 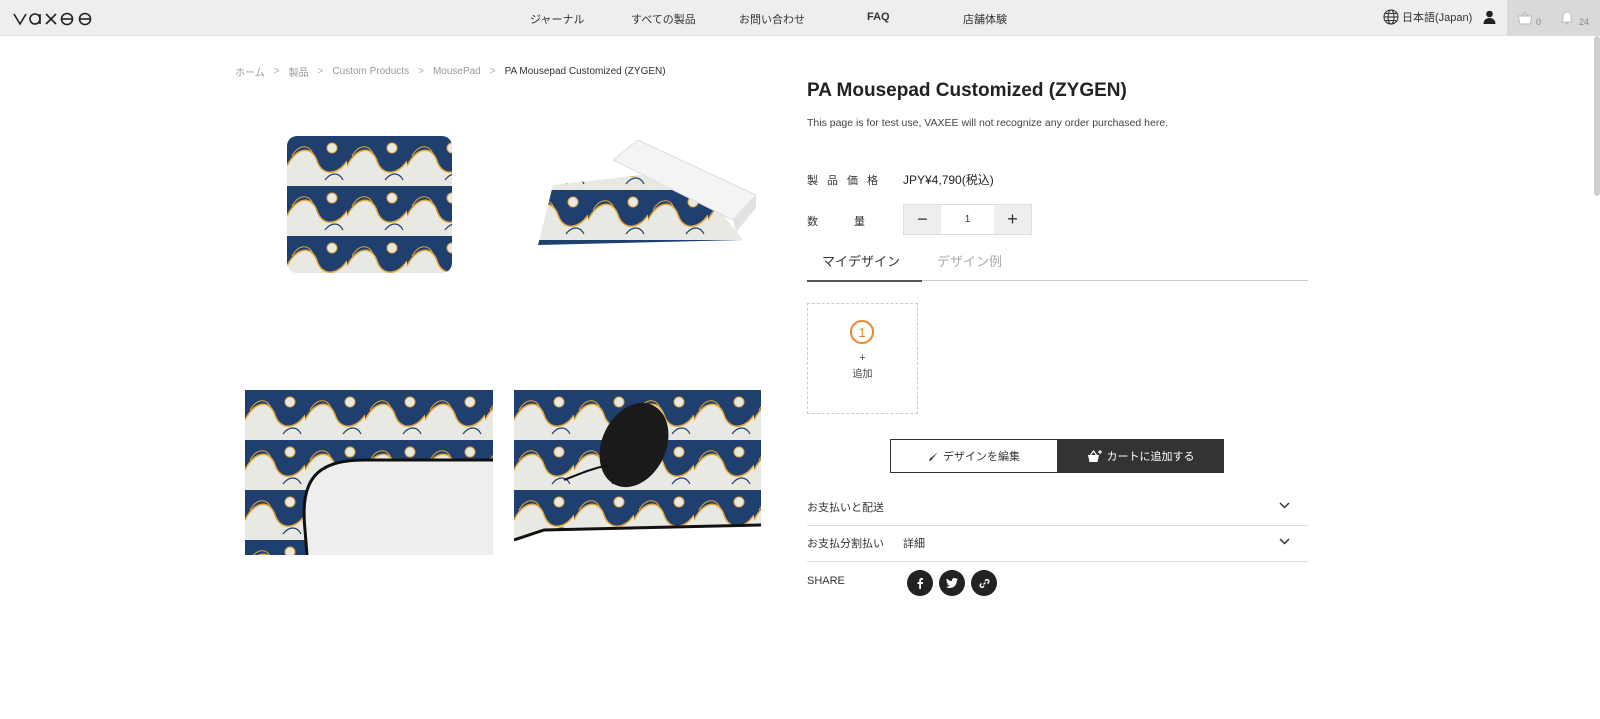 What do you see at coordinates (1567, 18) in the screenshot?
I see `bell-icon` at bounding box center [1567, 18].